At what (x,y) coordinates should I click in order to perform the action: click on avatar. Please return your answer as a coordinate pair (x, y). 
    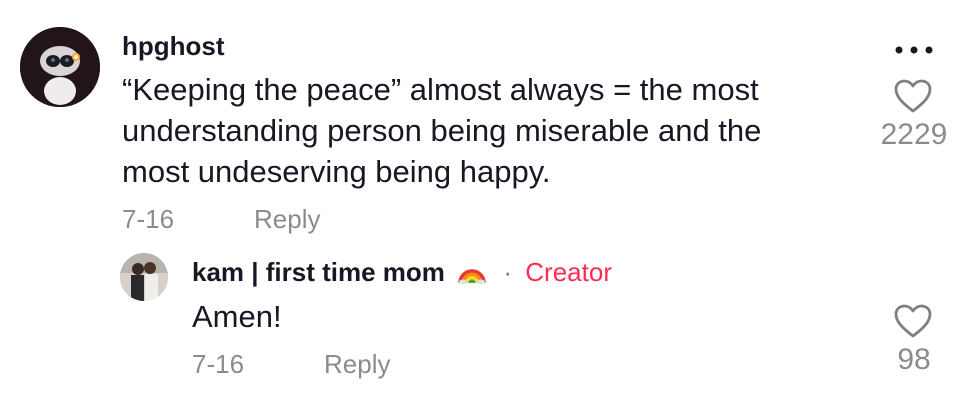
    Looking at the image, I should click on (60, 67).